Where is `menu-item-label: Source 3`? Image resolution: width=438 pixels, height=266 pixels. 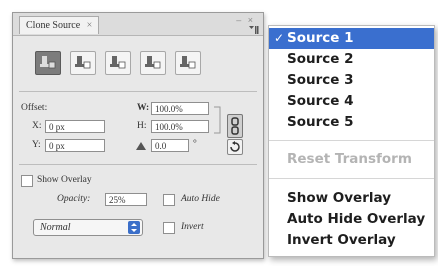 menu-item-label: Source 3 is located at coordinates (320, 80).